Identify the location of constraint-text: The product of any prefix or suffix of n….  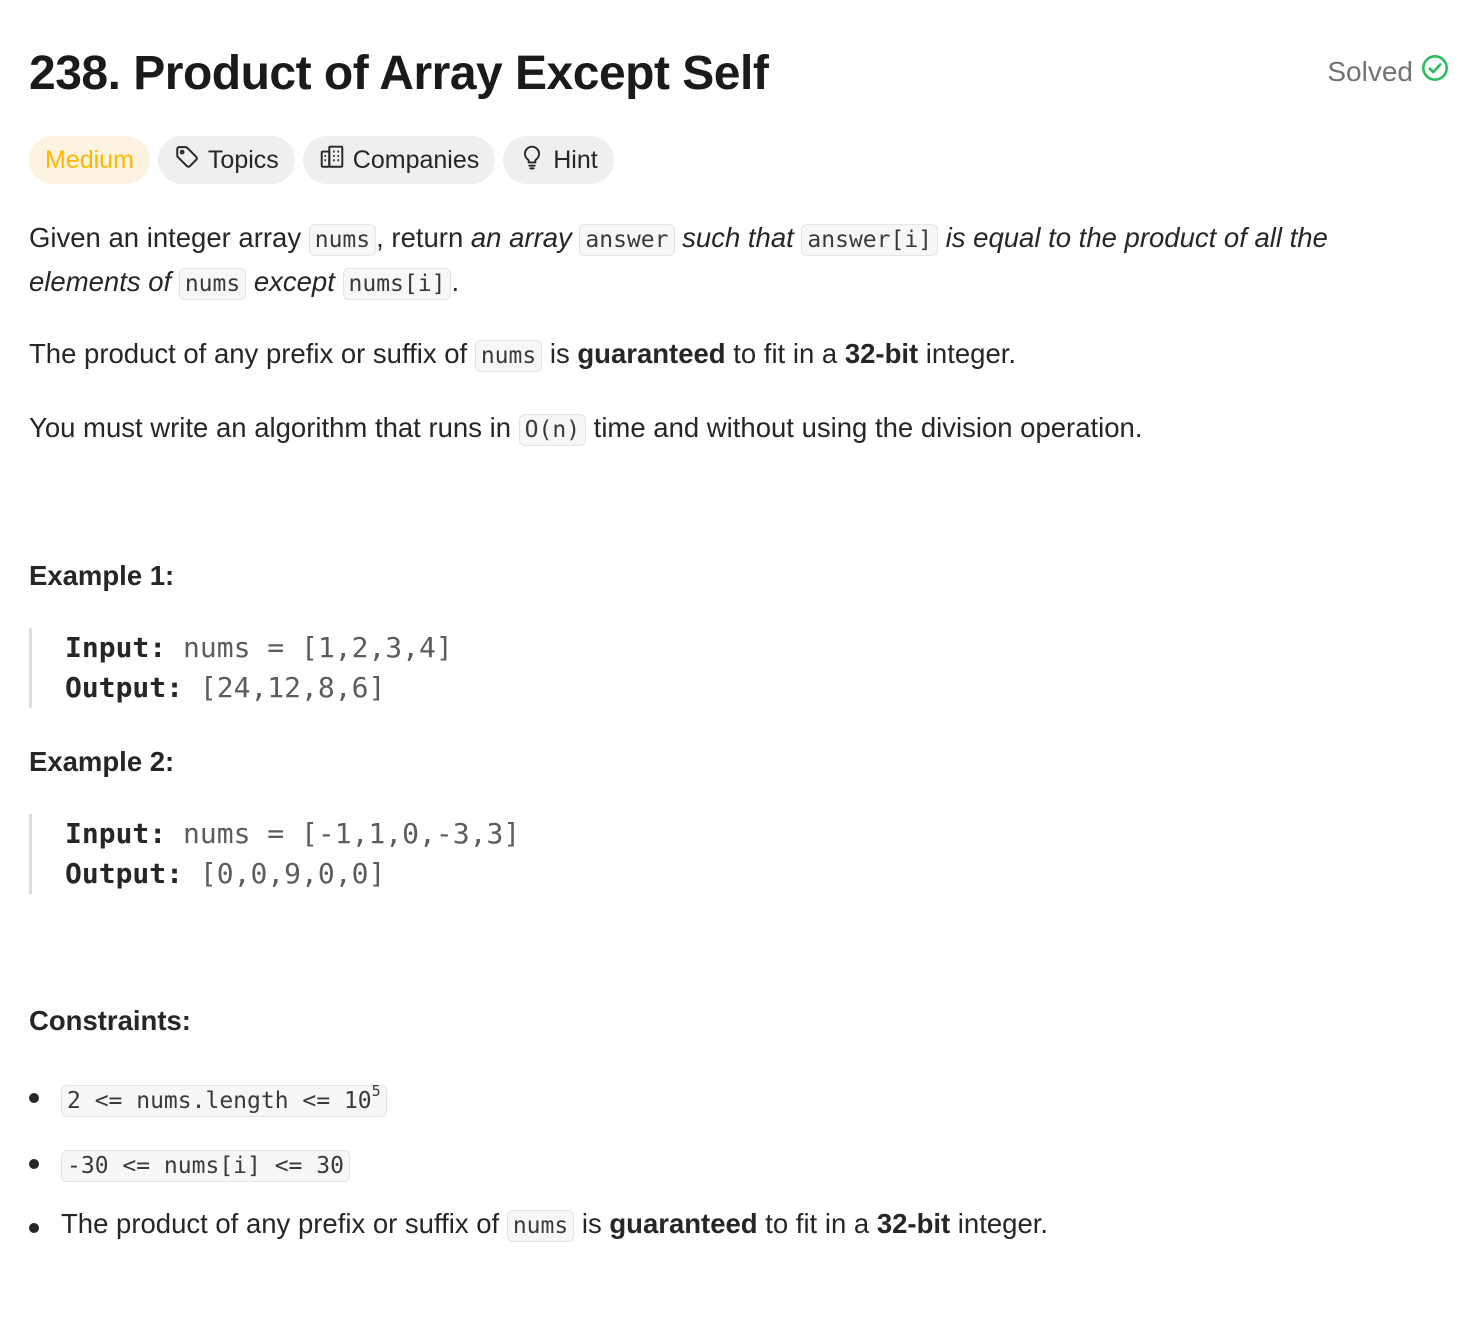
(555, 1225).